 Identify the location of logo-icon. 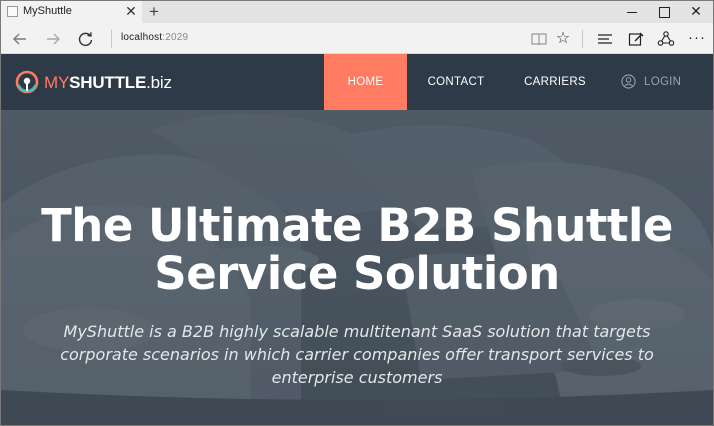
(27, 82).